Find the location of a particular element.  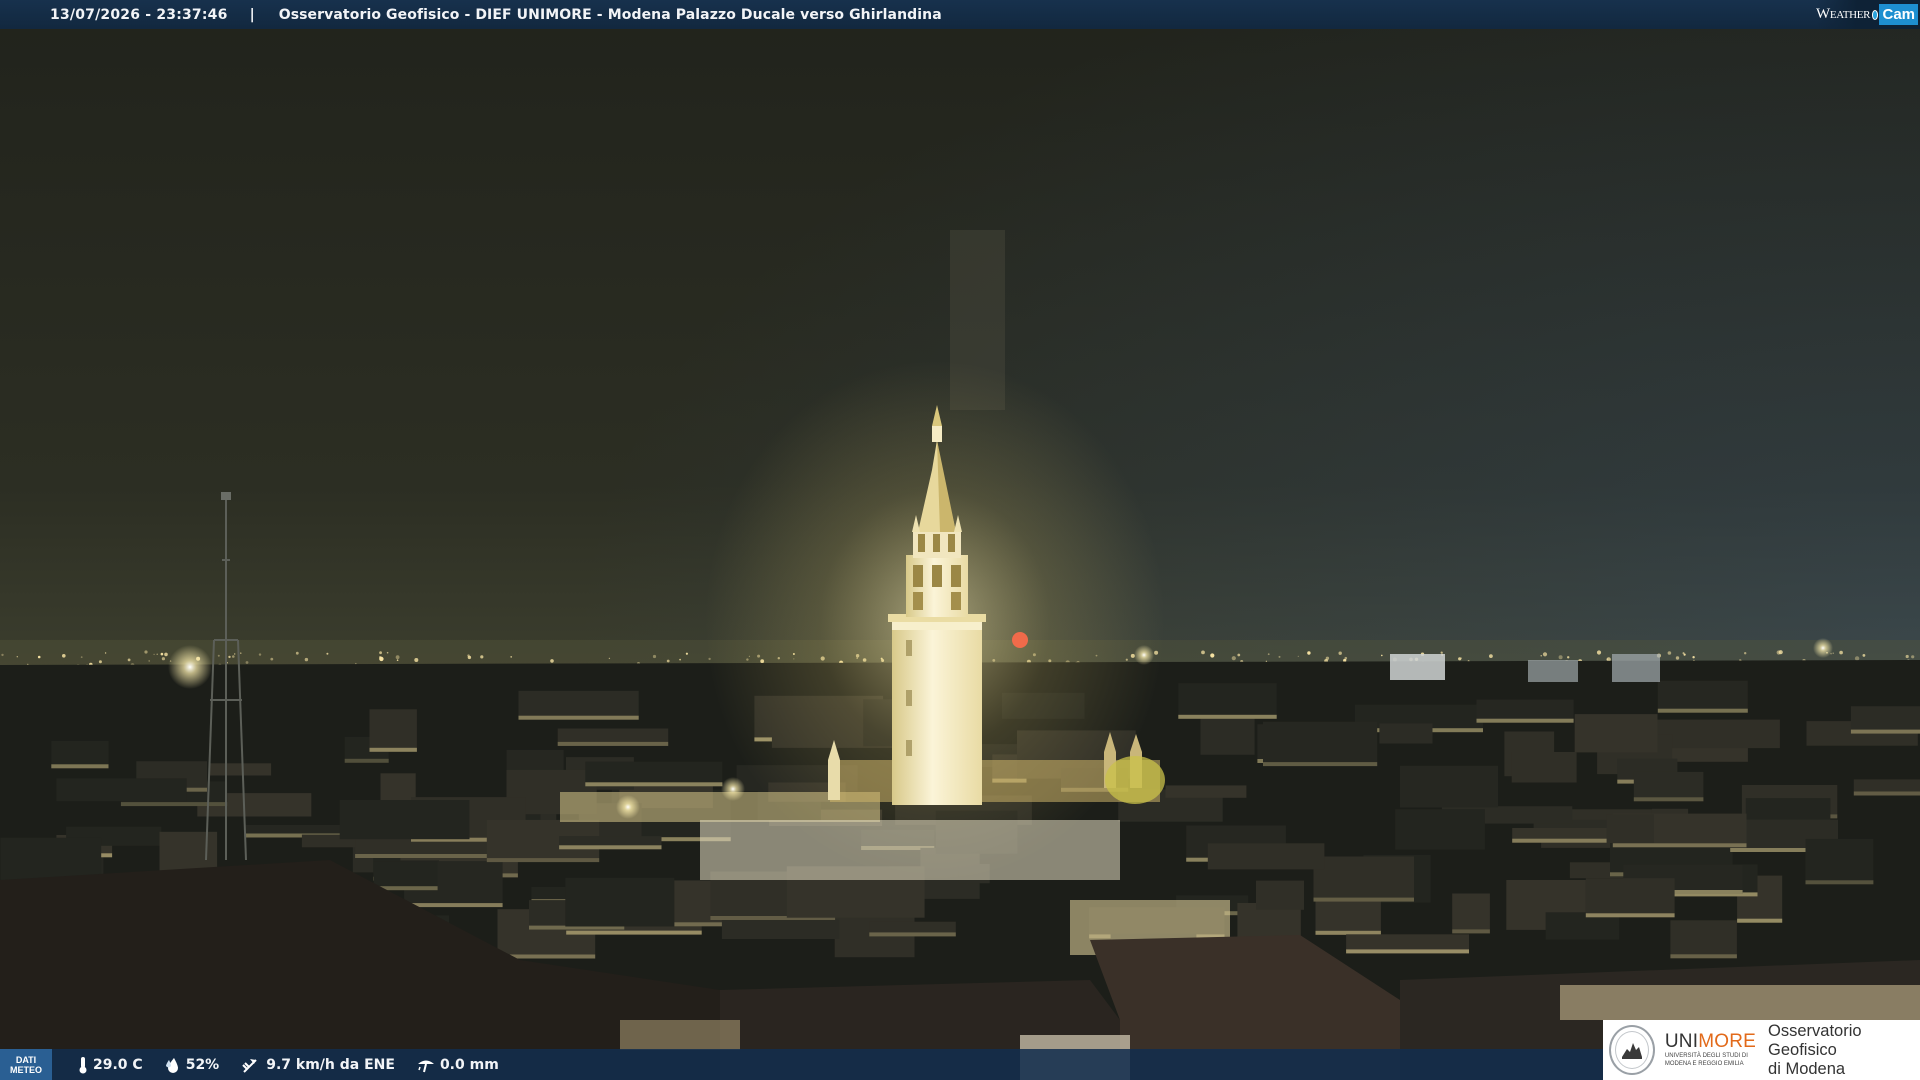

timestamp: 13/07/2026 - 23:37:46 is located at coordinates (139, 14).